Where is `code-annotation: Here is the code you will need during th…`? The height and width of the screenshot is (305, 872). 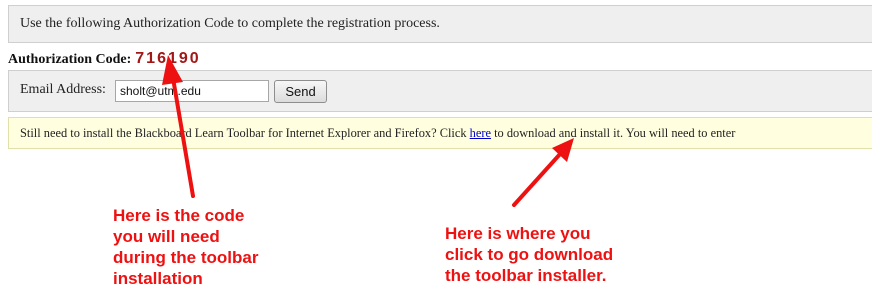 code-annotation: Here is the code you will need during th… is located at coordinates (185, 247).